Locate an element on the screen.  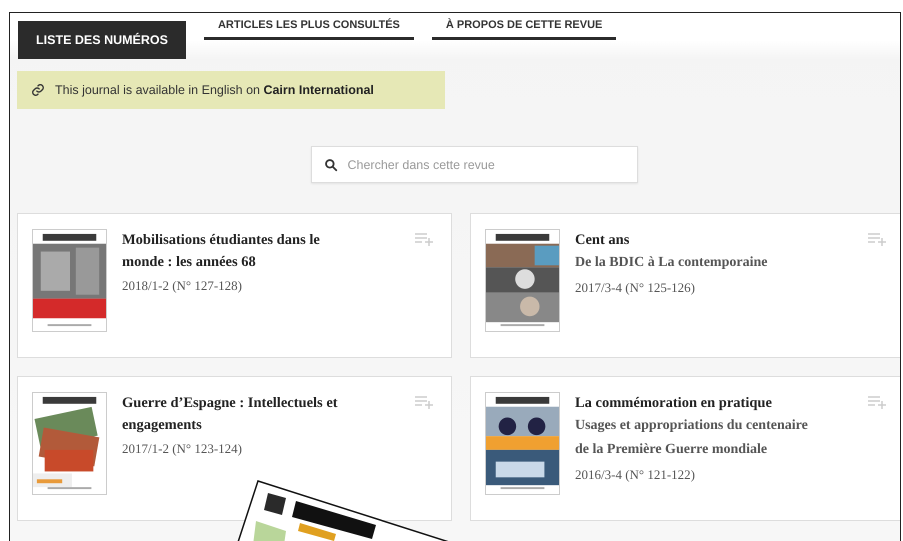
issue-title: Mobilisations étudiantes dans le monde : les années 68 is located at coordinates (221, 251).